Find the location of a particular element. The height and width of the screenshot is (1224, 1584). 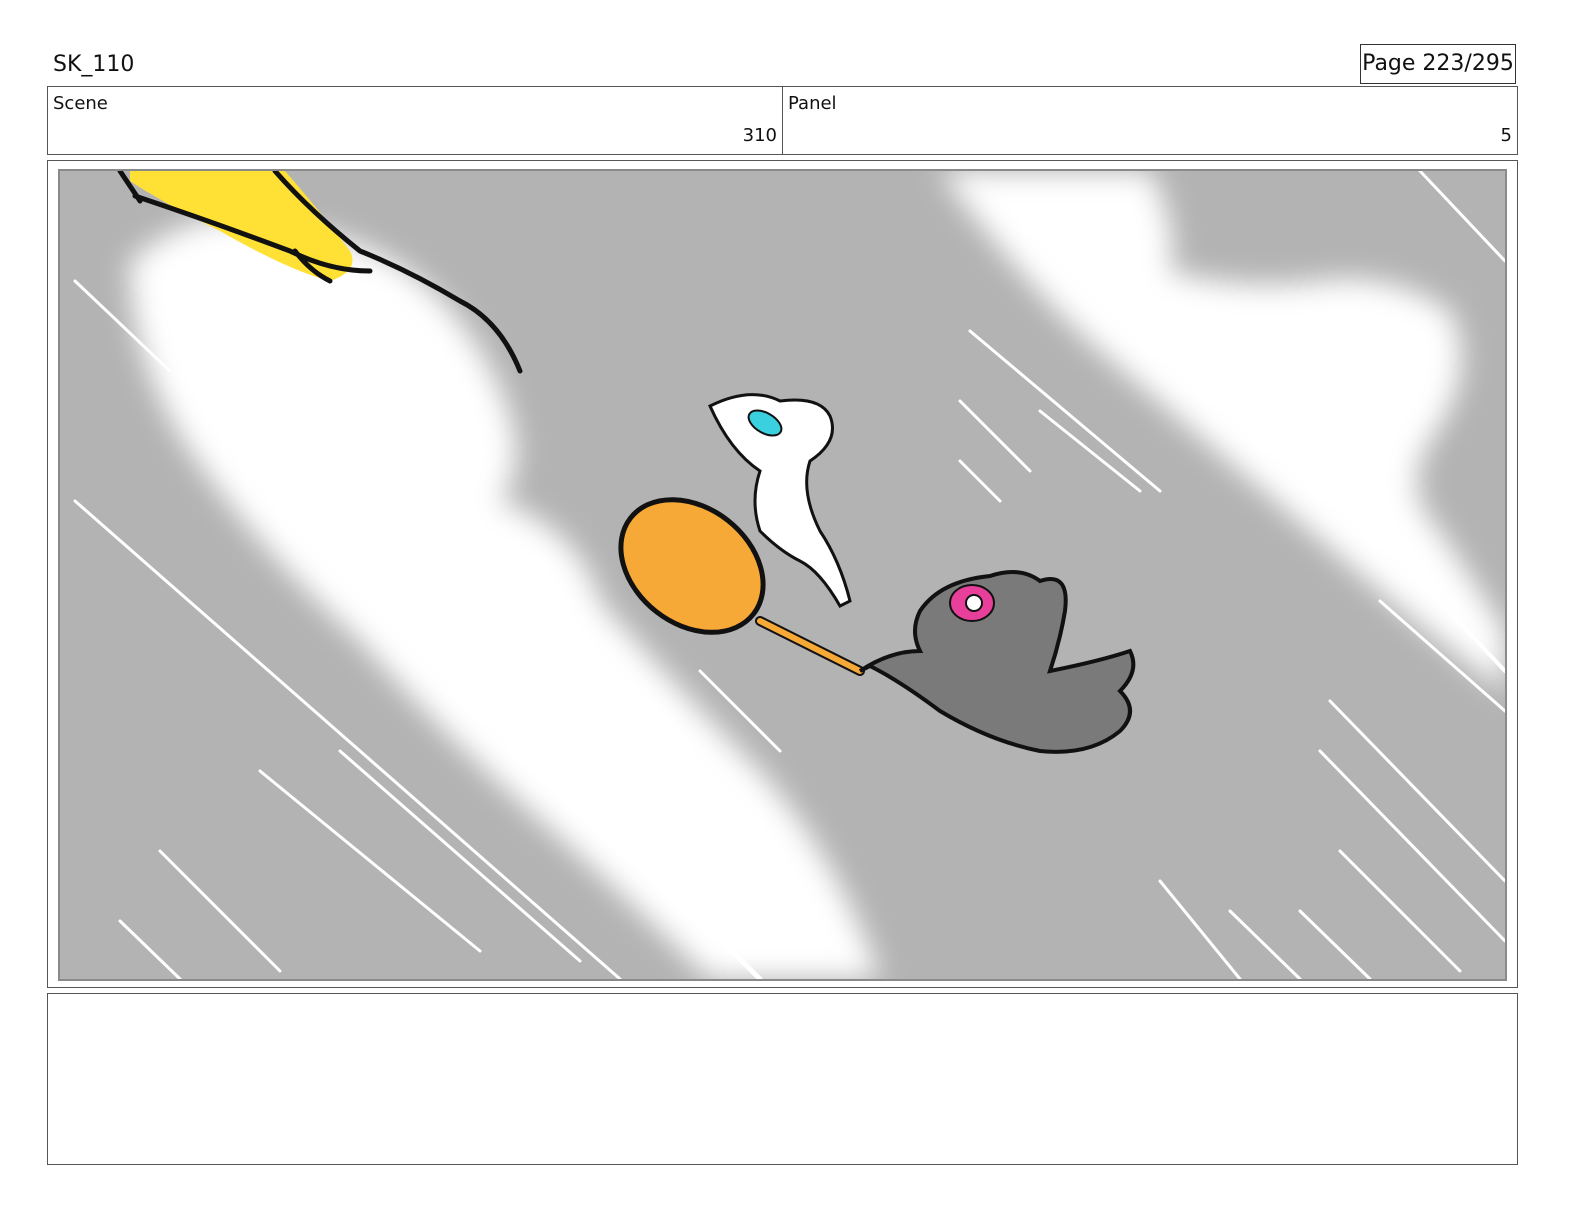

panel-number: 5 is located at coordinates (1506, 135).